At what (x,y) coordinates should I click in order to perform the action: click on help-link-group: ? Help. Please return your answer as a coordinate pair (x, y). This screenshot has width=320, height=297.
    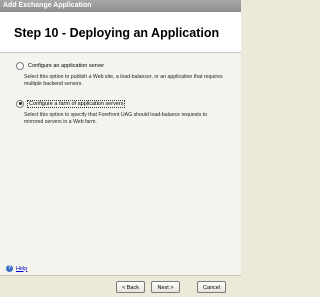
    Looking at the image, I should click on (16, 268).